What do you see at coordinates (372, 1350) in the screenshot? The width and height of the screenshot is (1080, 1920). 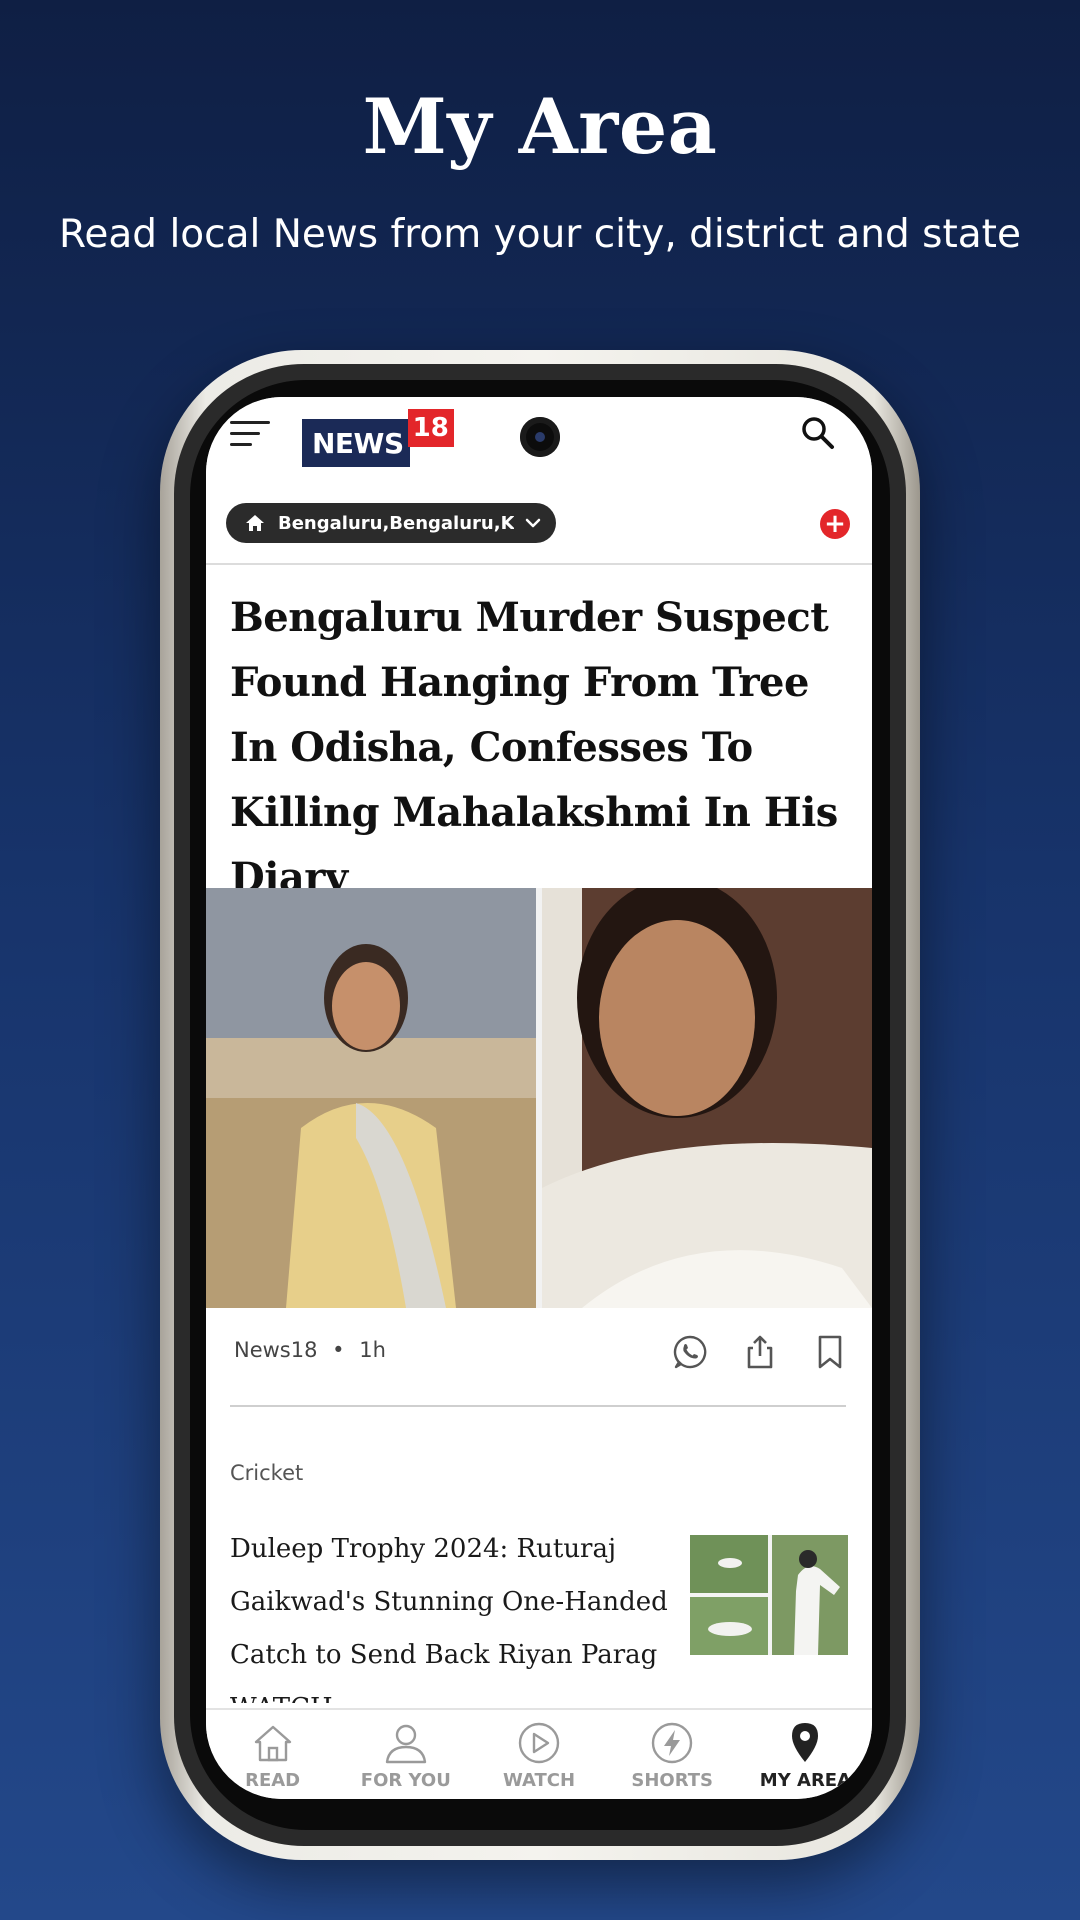 I see `article-time: 1h` at bounding box center [372, 1350].